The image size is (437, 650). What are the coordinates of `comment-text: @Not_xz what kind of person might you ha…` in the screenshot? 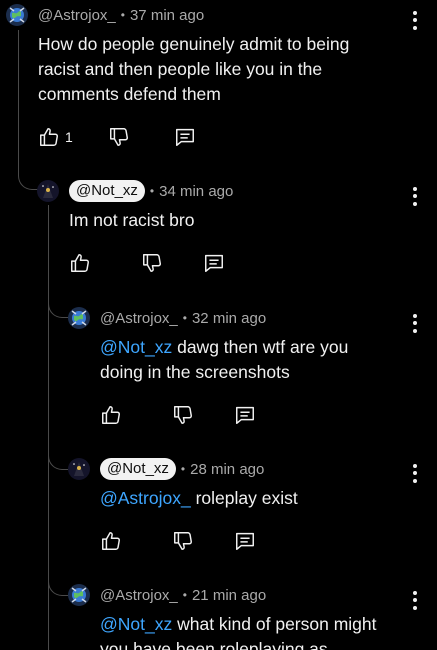 It's located at (250, 631).